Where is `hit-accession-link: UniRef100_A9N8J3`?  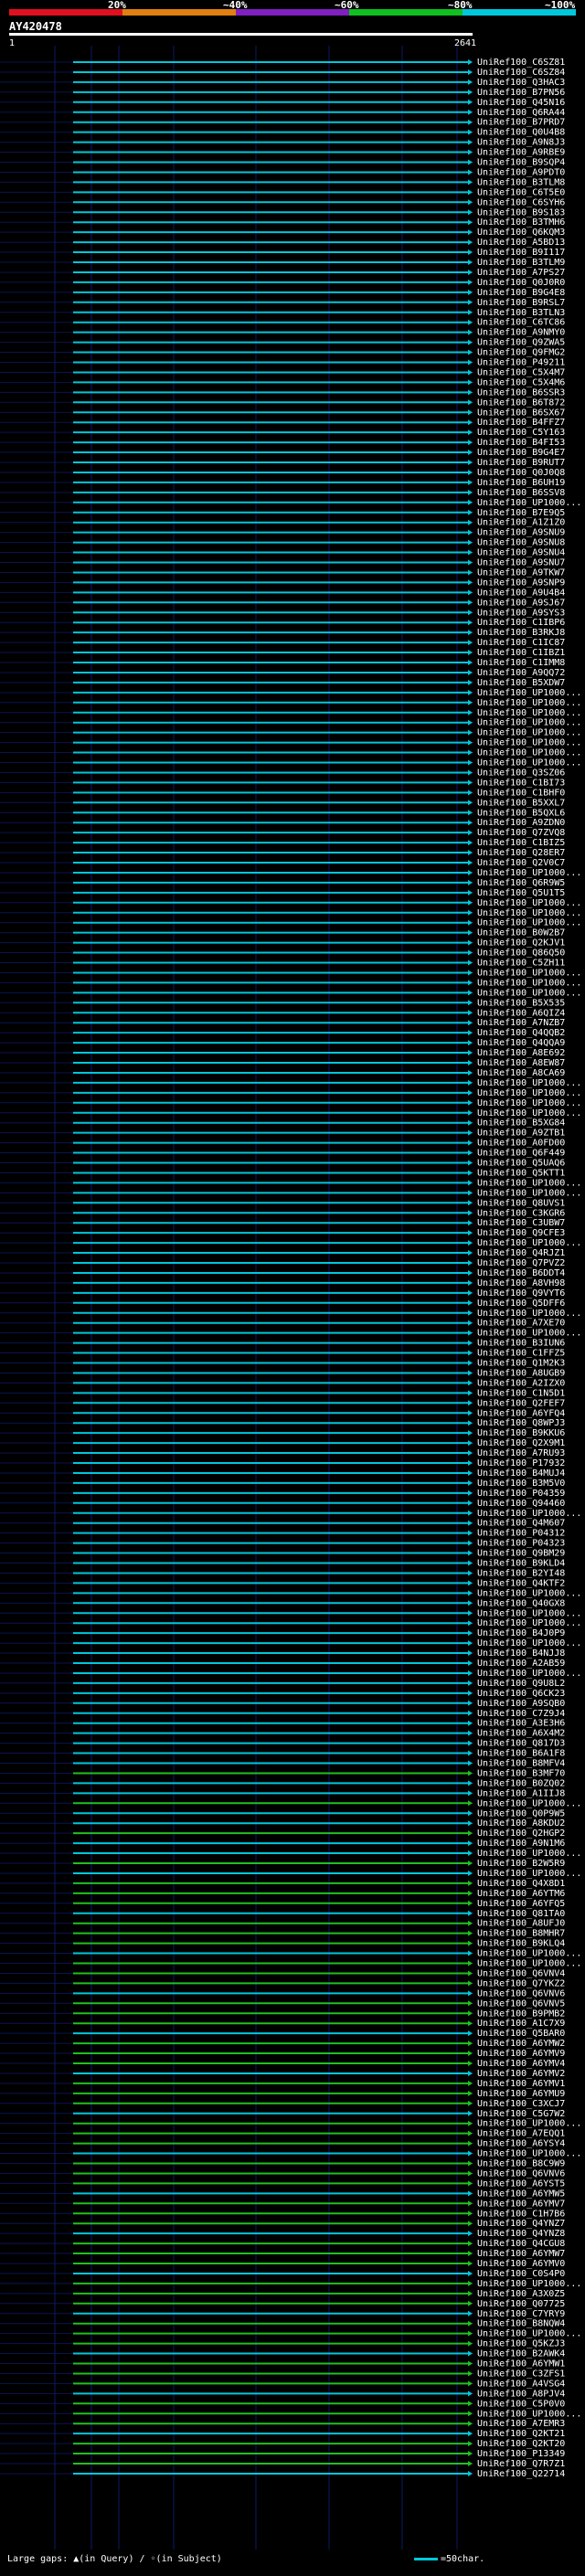
hit-accession-link: UniRef100_A9N8J3 is located at coordinates (521, 143).